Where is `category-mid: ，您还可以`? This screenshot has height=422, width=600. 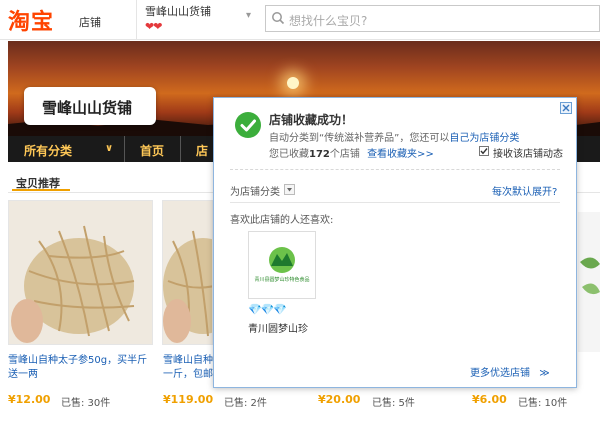 category-mid: ，您还可以 is located at coordinates (424, 138).